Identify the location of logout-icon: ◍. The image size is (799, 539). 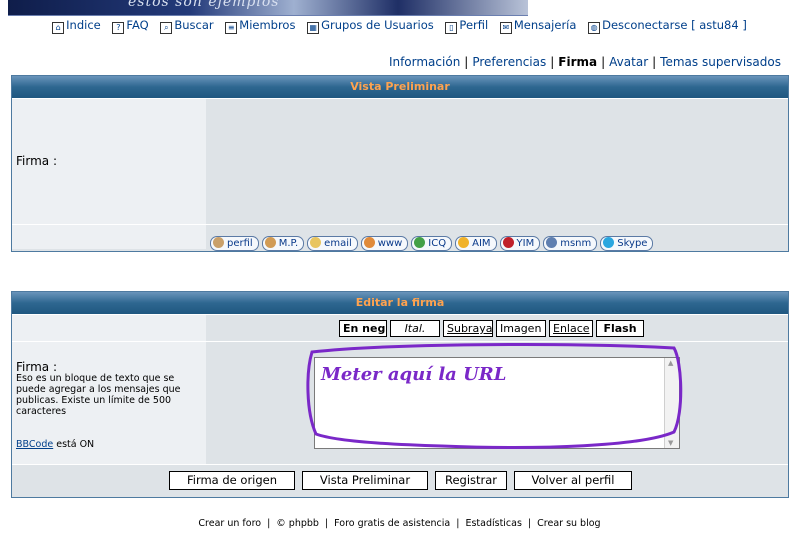
(594, 28).